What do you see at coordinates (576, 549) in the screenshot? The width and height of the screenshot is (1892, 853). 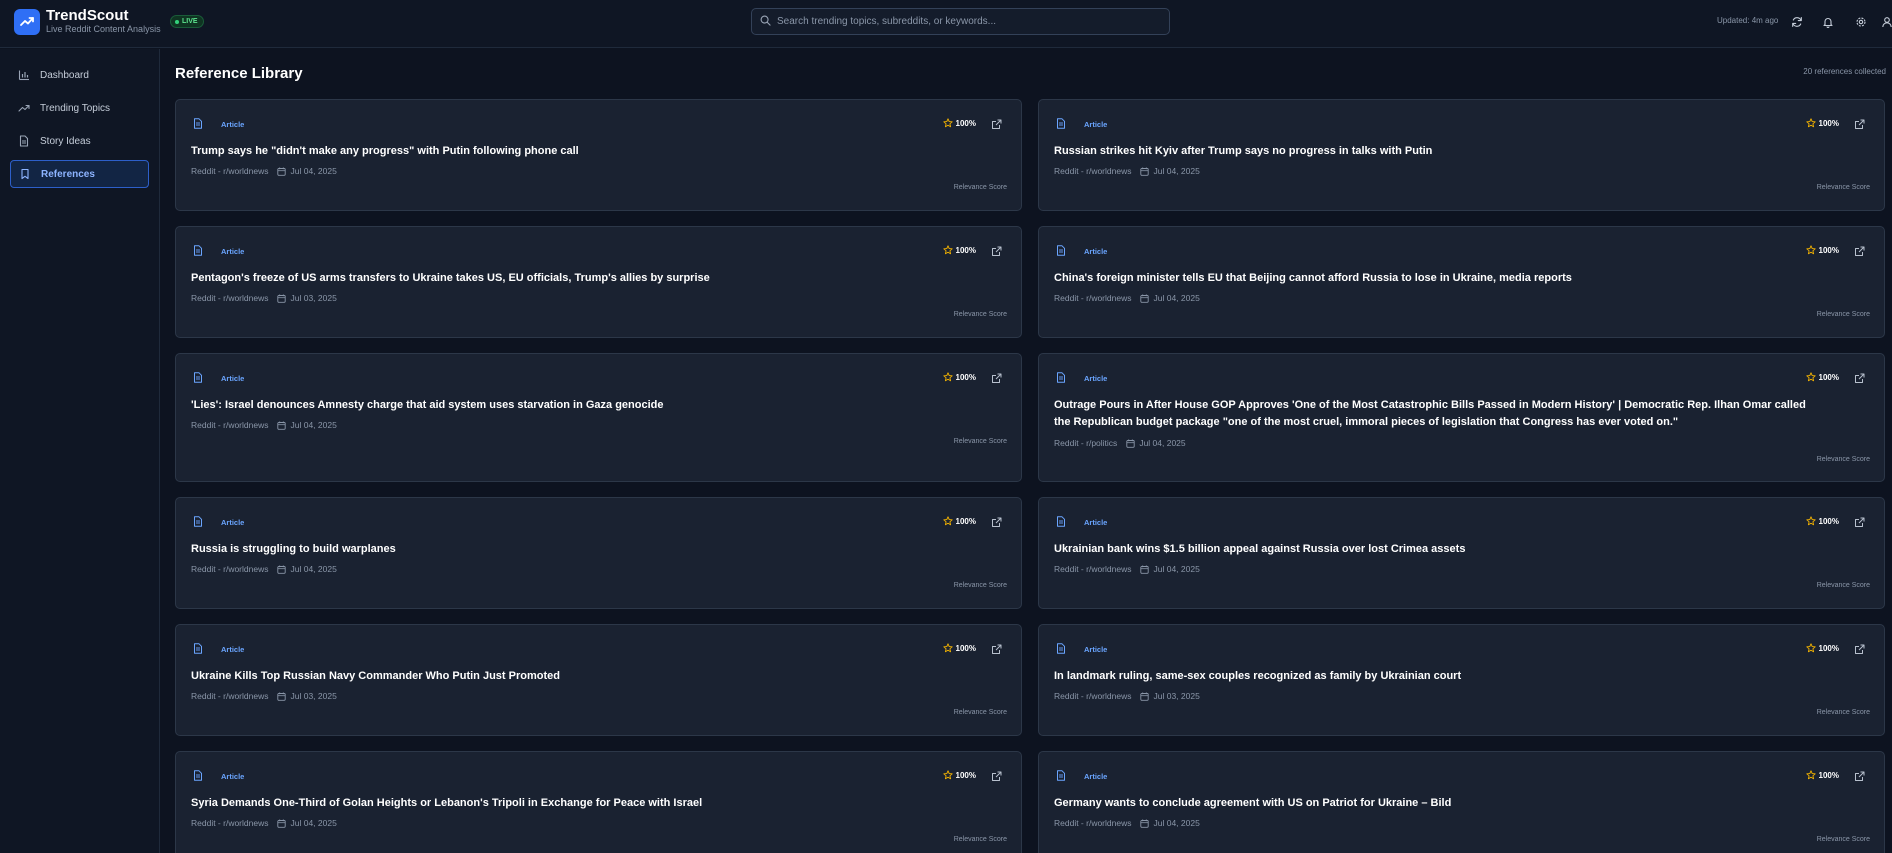 I see `reference-title: Russia is struggling to build warplanes` at bounding box center [576, 549].